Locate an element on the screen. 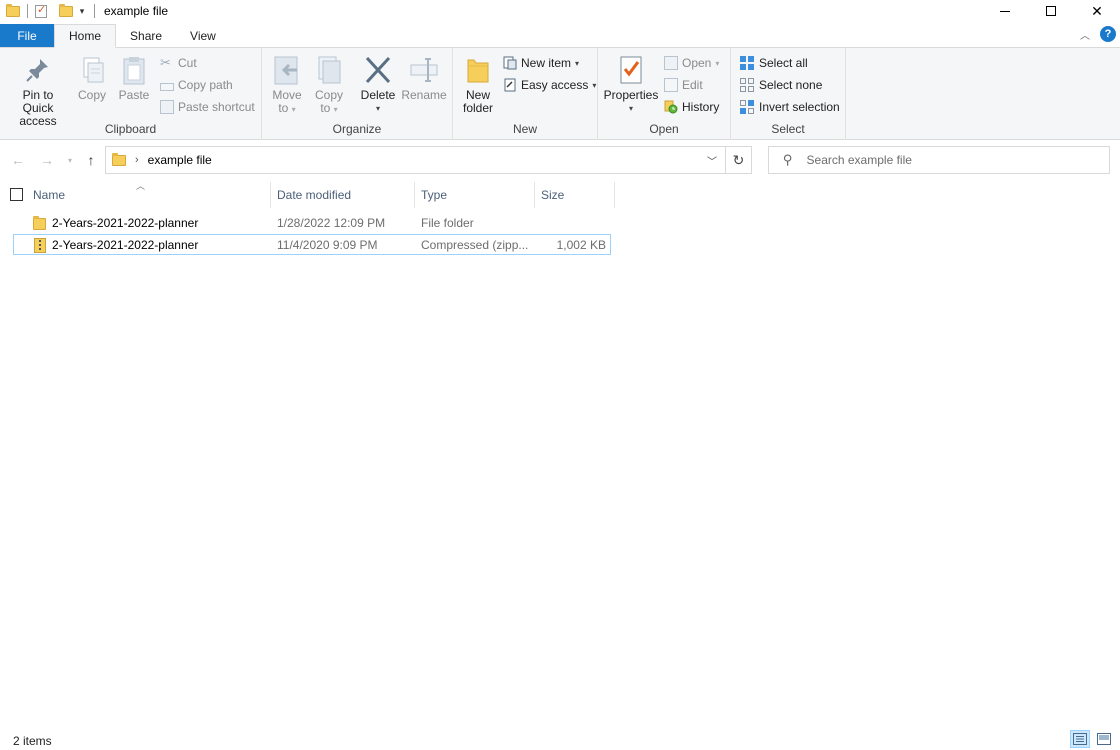 The image size is (1120, 750). up-button: ↑ is located at coordinates (91, 160).